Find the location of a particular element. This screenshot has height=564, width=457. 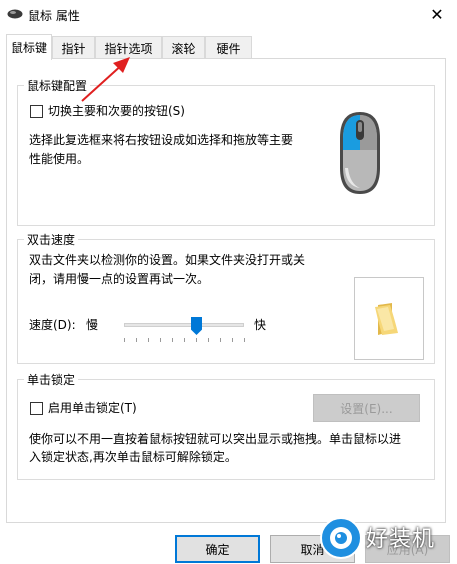

group-title: 双击速度 is located at coordinates (51, 239).